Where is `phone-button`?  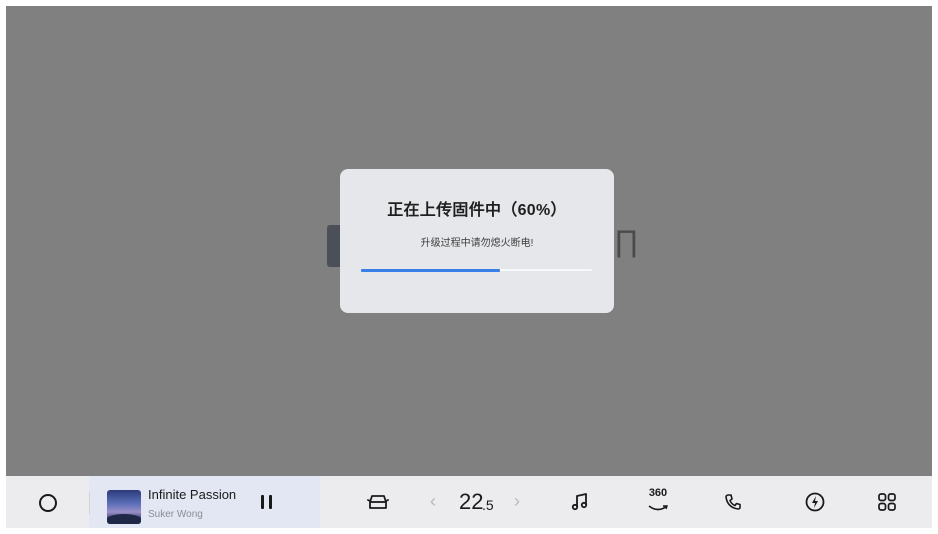
phone-button is located at coordinates (733, 502).